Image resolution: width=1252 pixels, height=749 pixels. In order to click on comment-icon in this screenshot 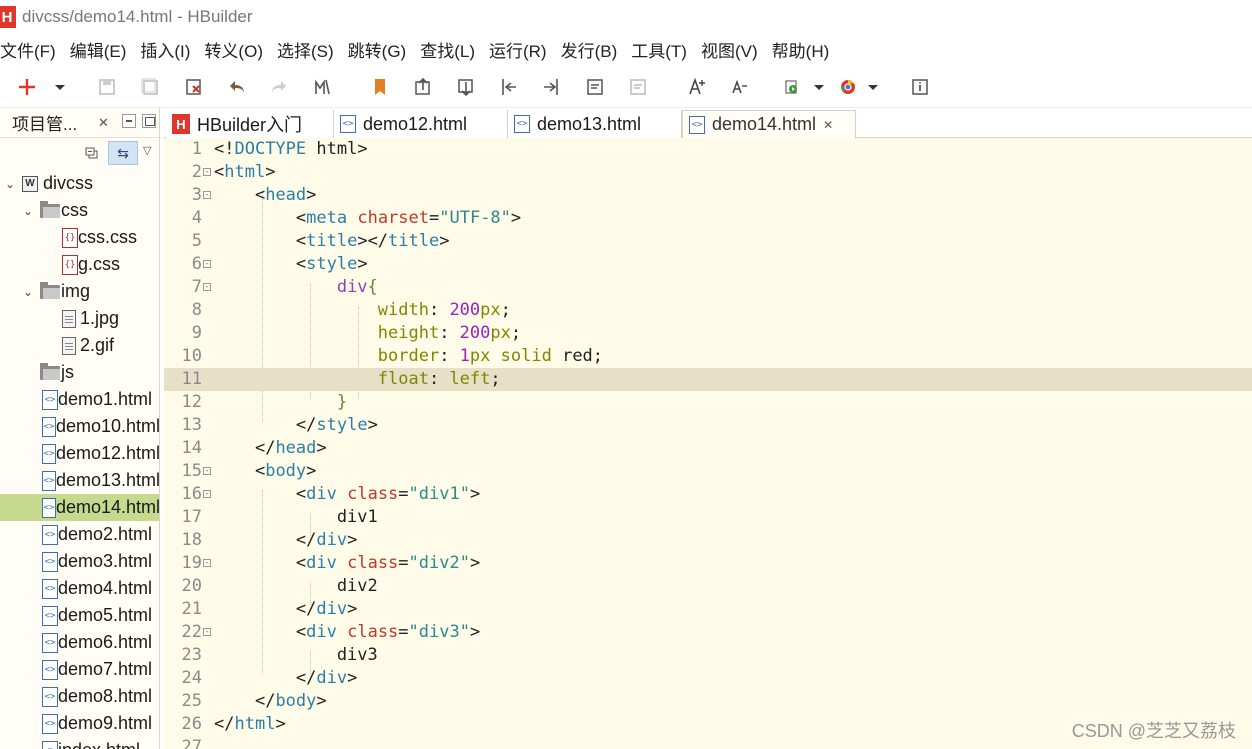, I will do `click(595, 87)`.